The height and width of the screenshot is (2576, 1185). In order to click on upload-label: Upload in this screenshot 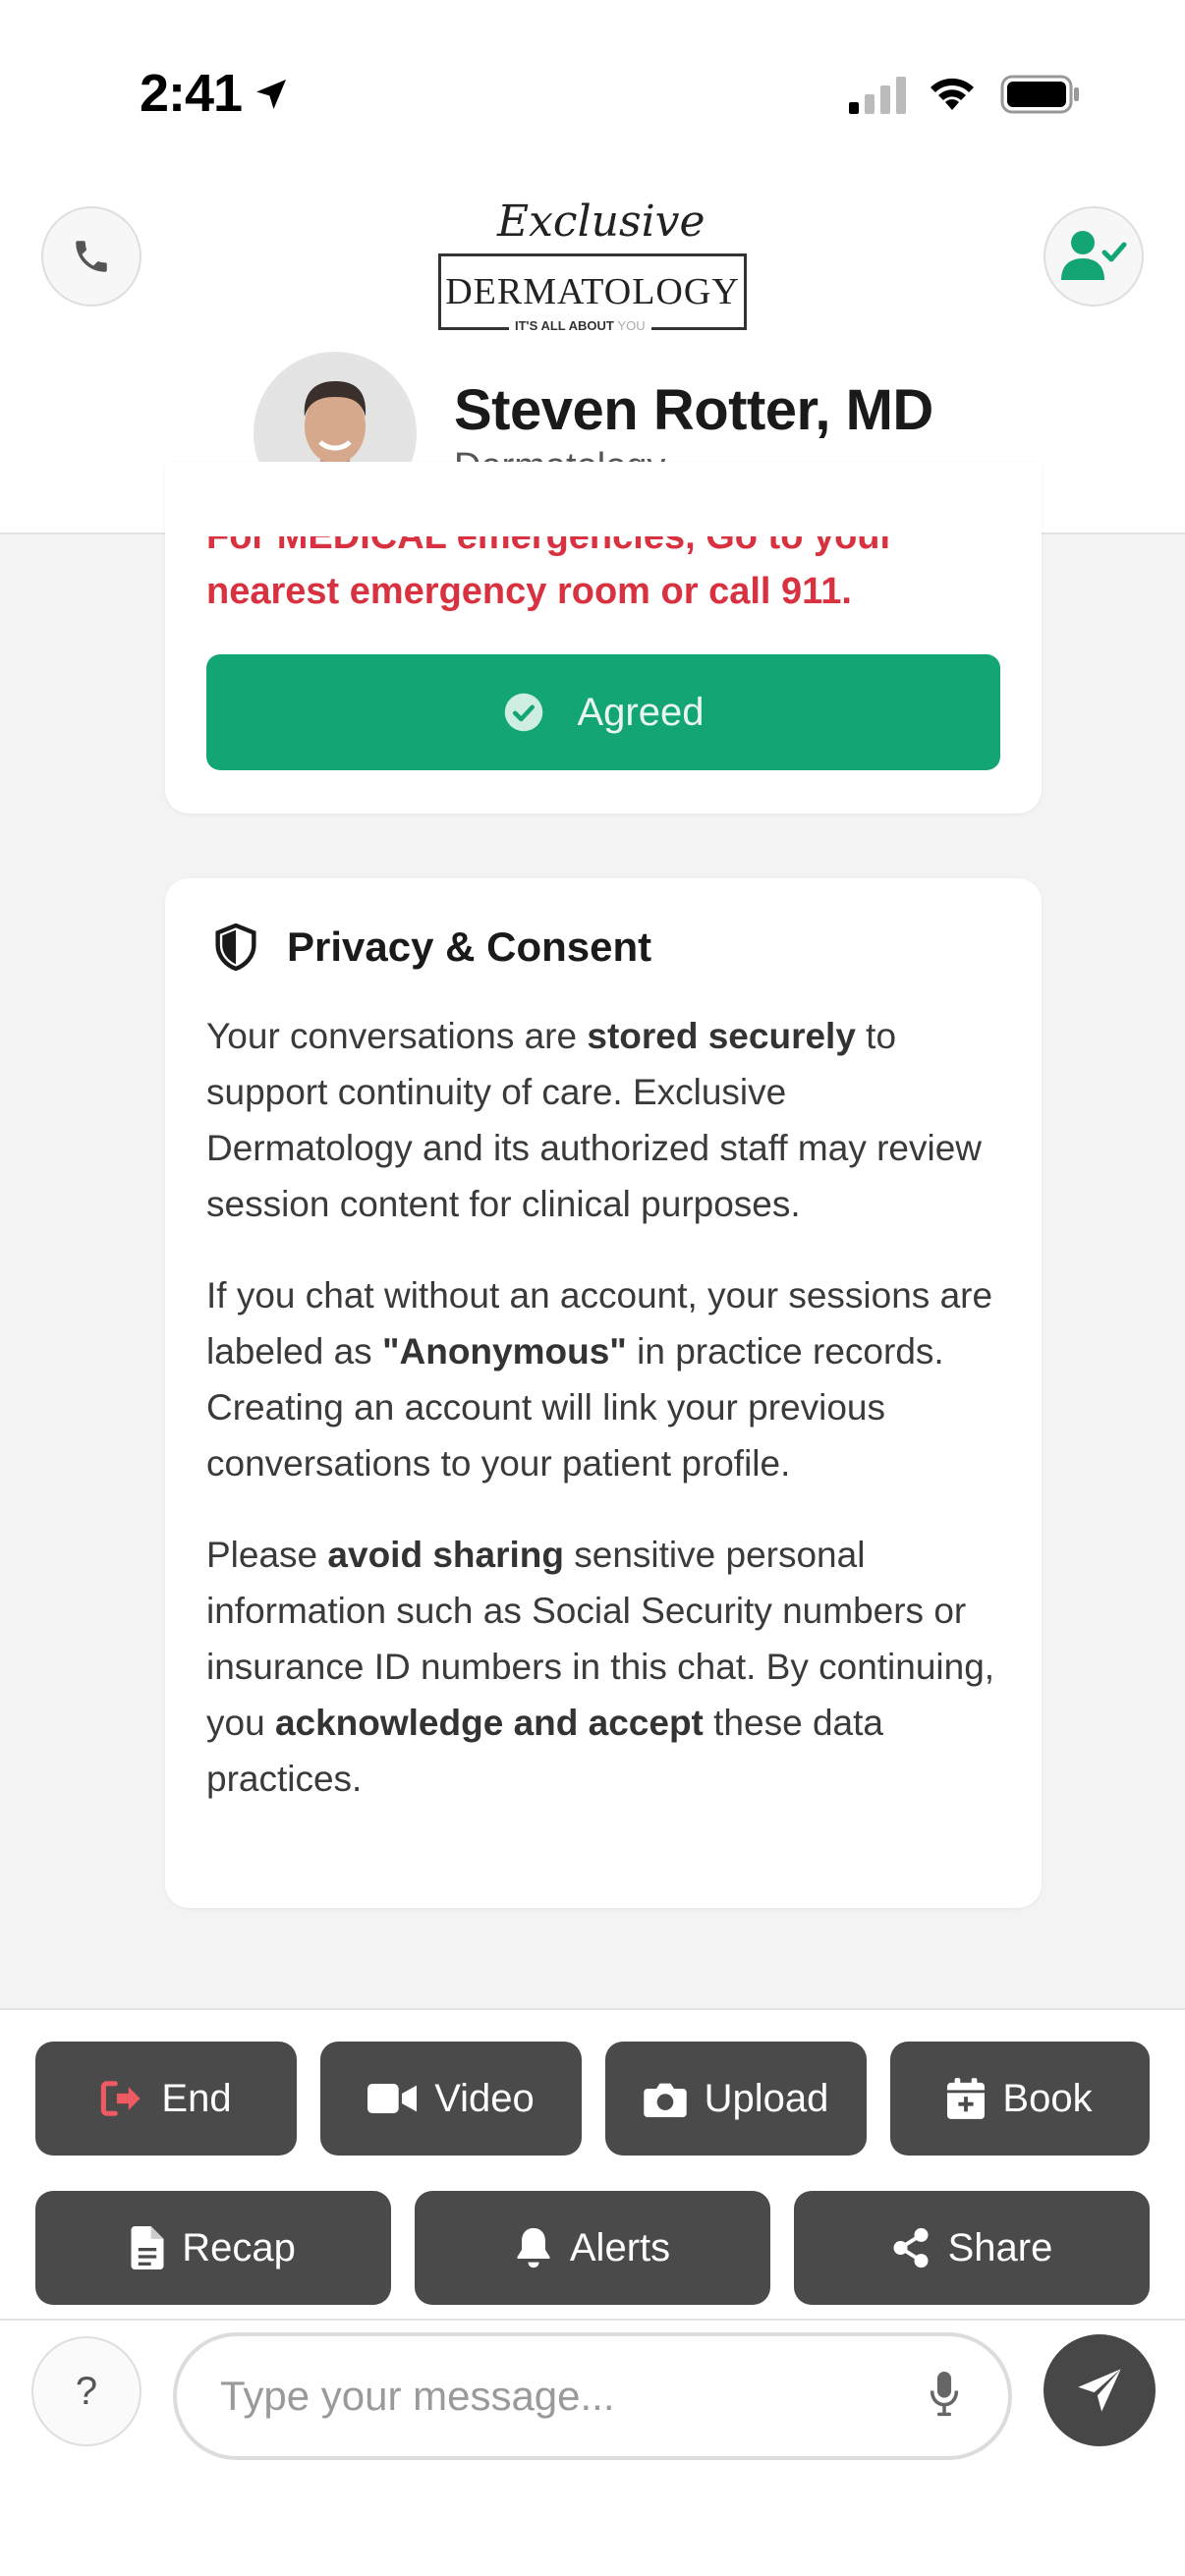, I will do `click(767, 2098)`.